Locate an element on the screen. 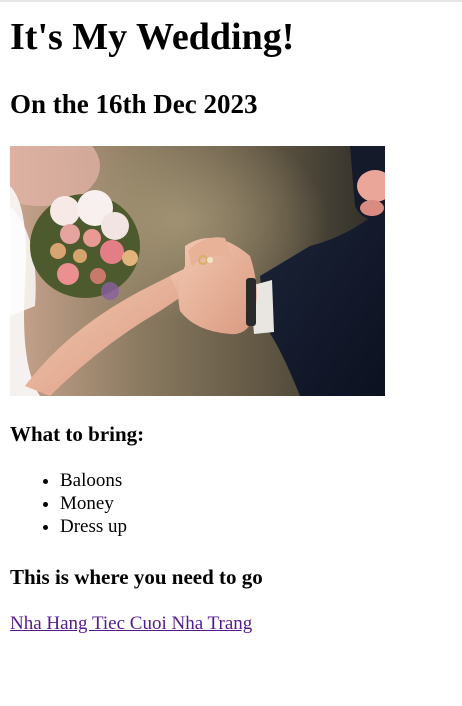  bring-list: Baloons Money Dress up is located at coordinates (68, 503).